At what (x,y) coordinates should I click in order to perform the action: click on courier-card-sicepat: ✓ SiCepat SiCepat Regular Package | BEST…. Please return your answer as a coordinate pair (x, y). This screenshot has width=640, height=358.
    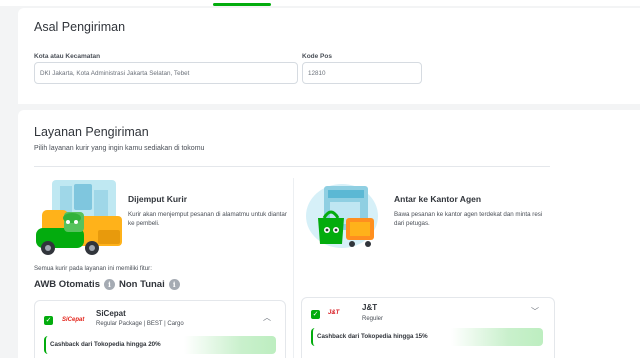
    Looking at the image, I should click on (160, 329).